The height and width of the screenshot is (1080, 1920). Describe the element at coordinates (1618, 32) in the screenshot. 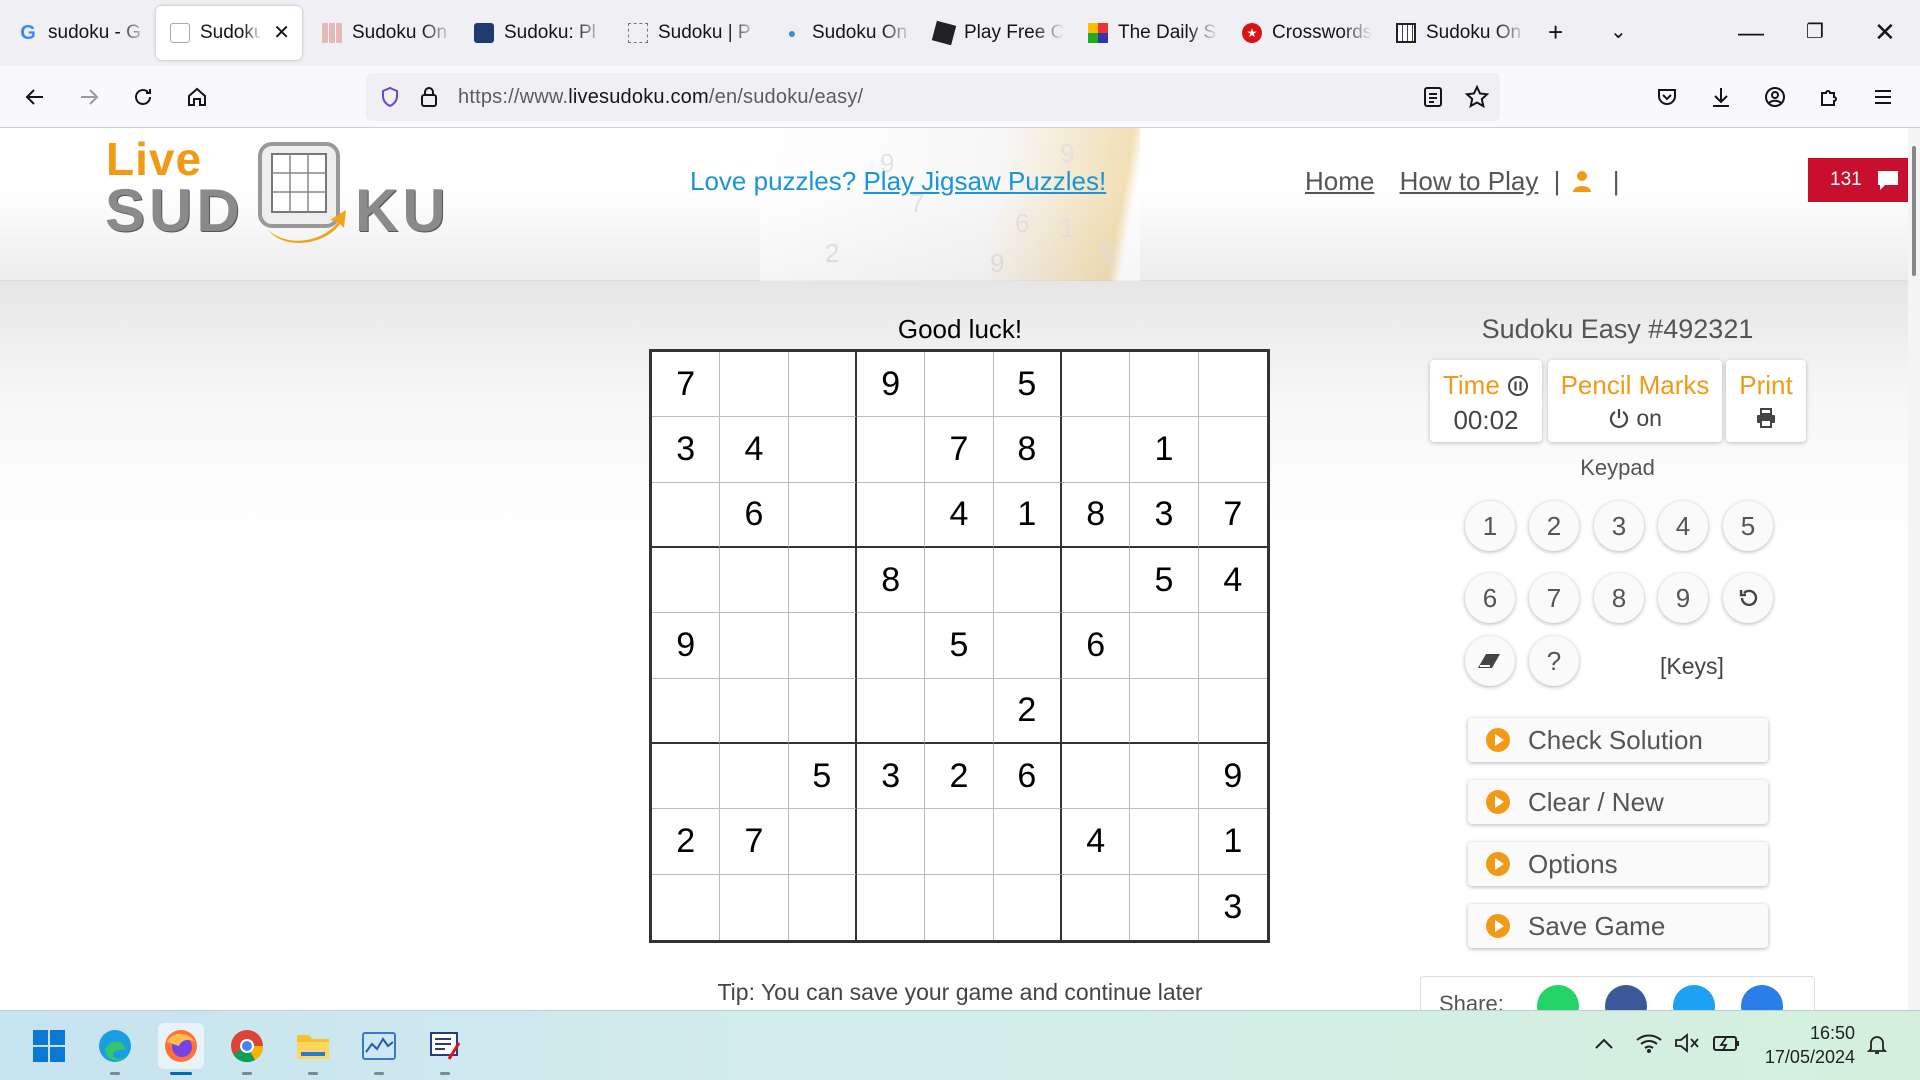

I see `list-all-tabs-button: ⌄` at that location.